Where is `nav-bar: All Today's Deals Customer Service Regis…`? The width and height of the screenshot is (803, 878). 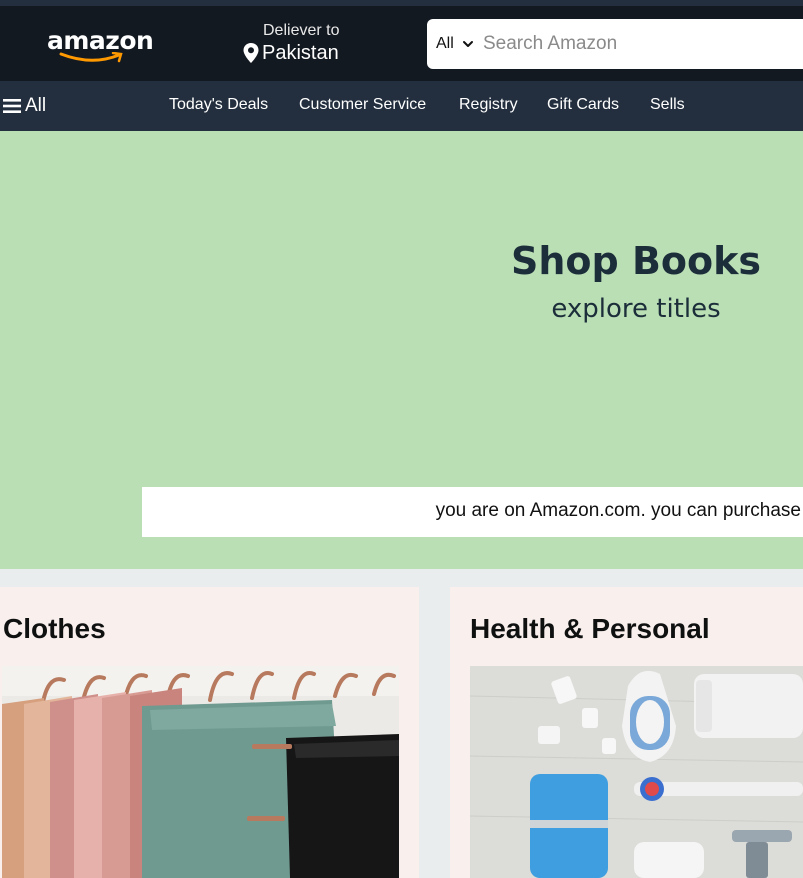 nav-bar: All Today's Deals Customer Service Regis… is located at coordinates (401, 106).